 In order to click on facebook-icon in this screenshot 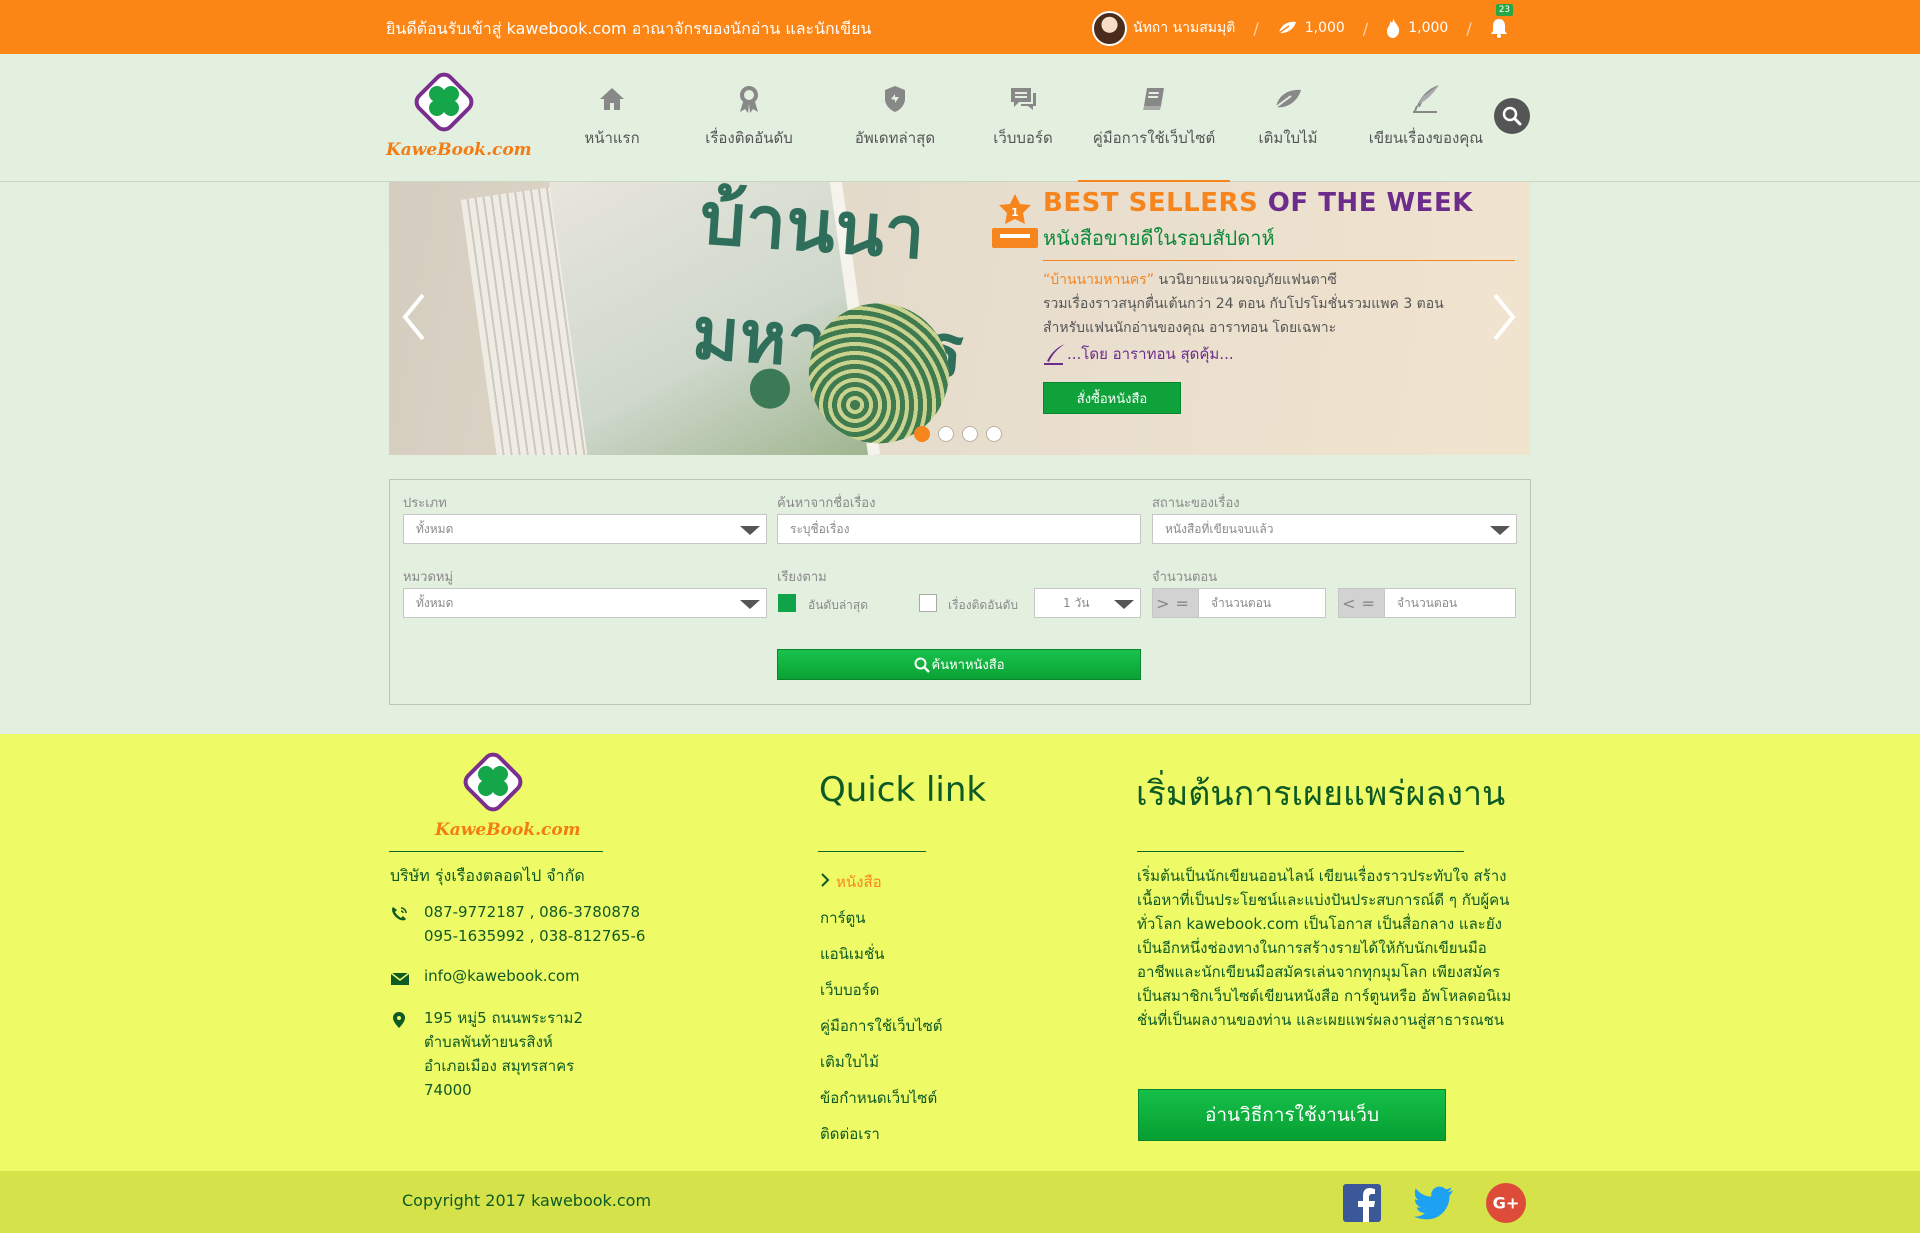, I will do `click(1362, 1203)`.